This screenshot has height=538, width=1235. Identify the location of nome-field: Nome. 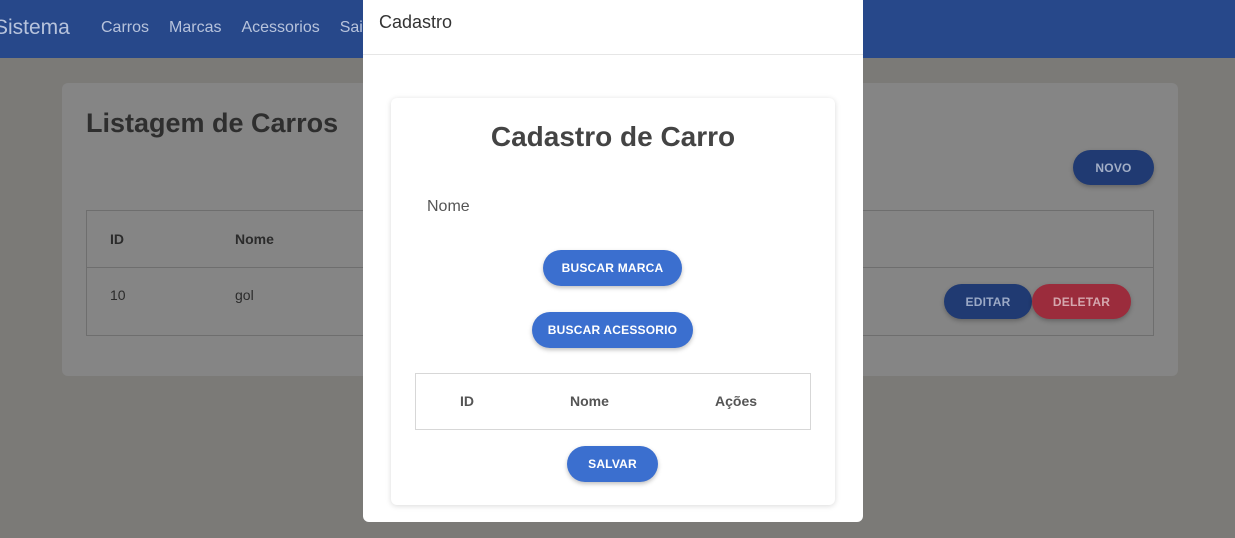
(448, 207).